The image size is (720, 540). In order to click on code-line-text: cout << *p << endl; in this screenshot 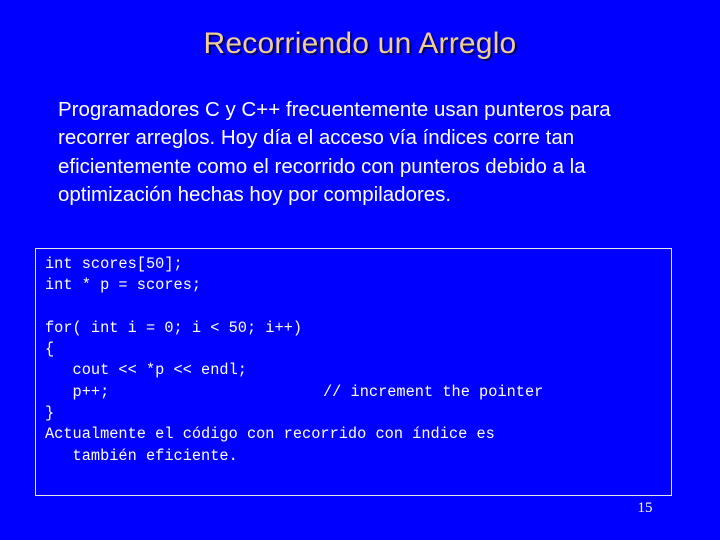, I will do `click(146, 370)`.